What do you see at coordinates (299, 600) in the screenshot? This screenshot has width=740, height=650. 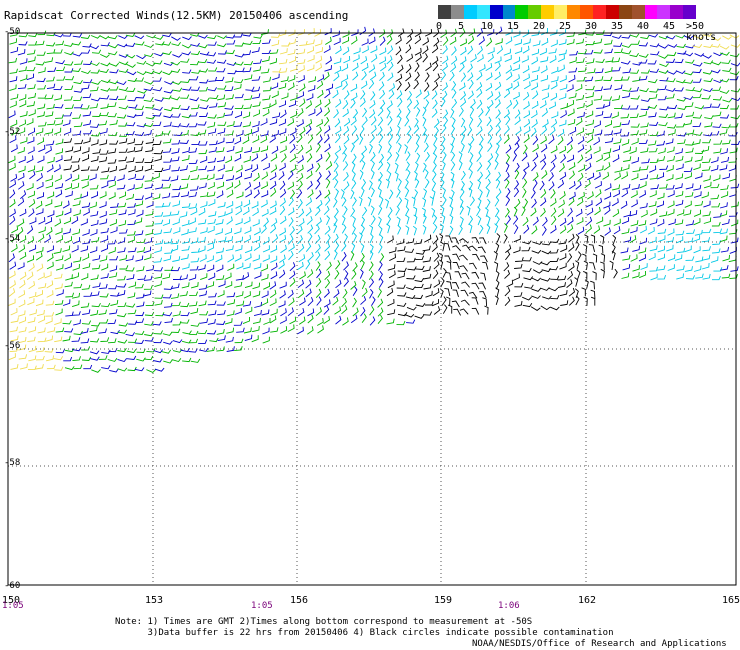 I see `lon-label: 156` at bounding box center [299, 600].